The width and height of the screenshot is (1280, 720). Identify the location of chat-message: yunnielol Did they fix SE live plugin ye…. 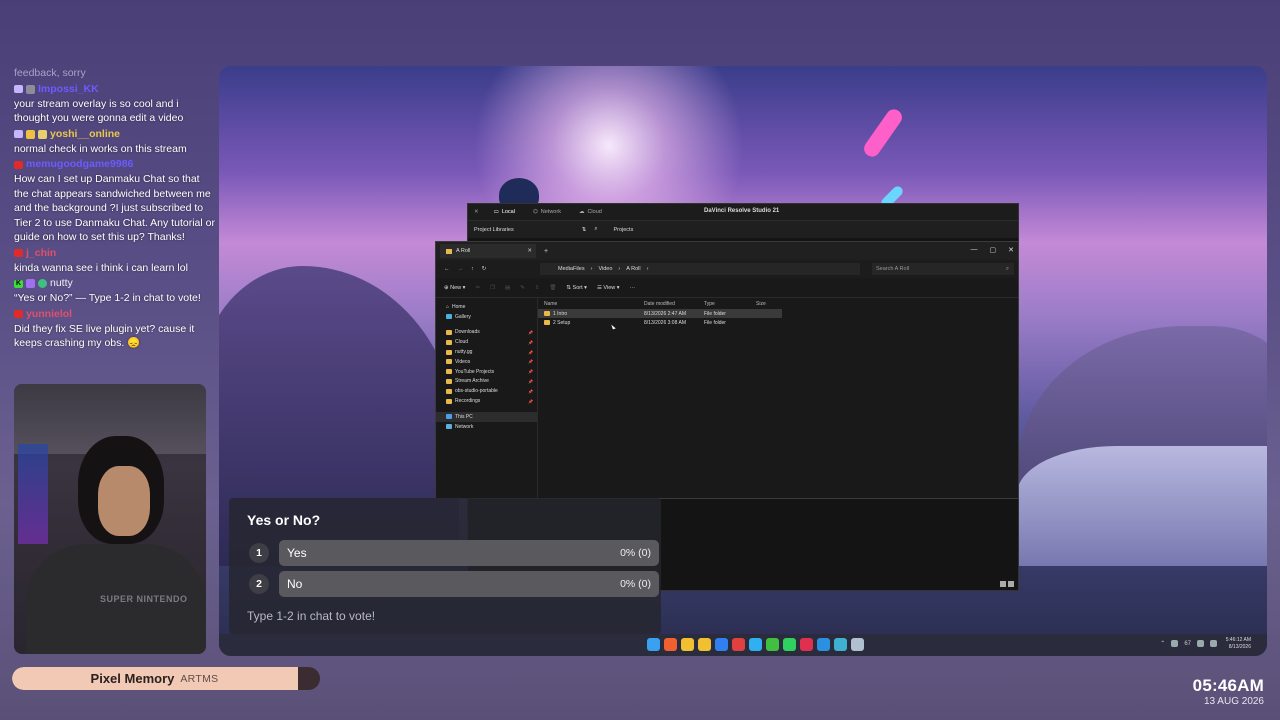
(112, 329).